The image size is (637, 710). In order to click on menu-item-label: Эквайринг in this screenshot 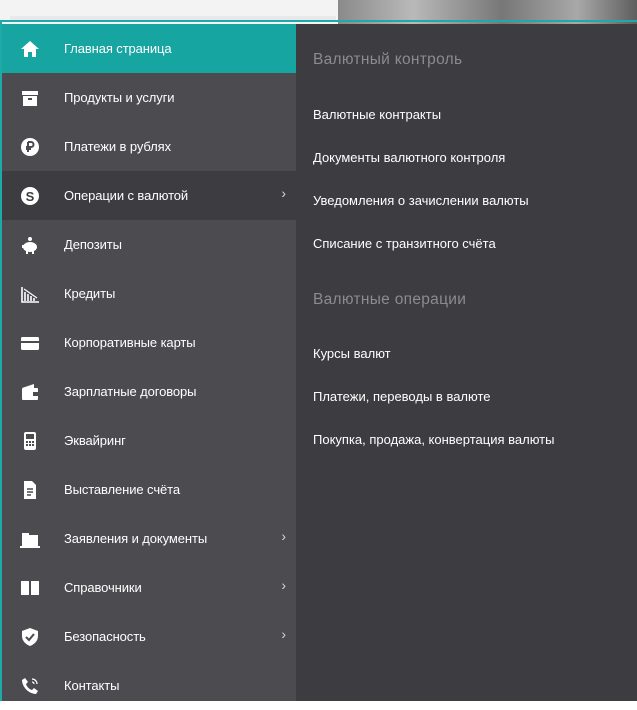, I will do `click(95, 440)`.